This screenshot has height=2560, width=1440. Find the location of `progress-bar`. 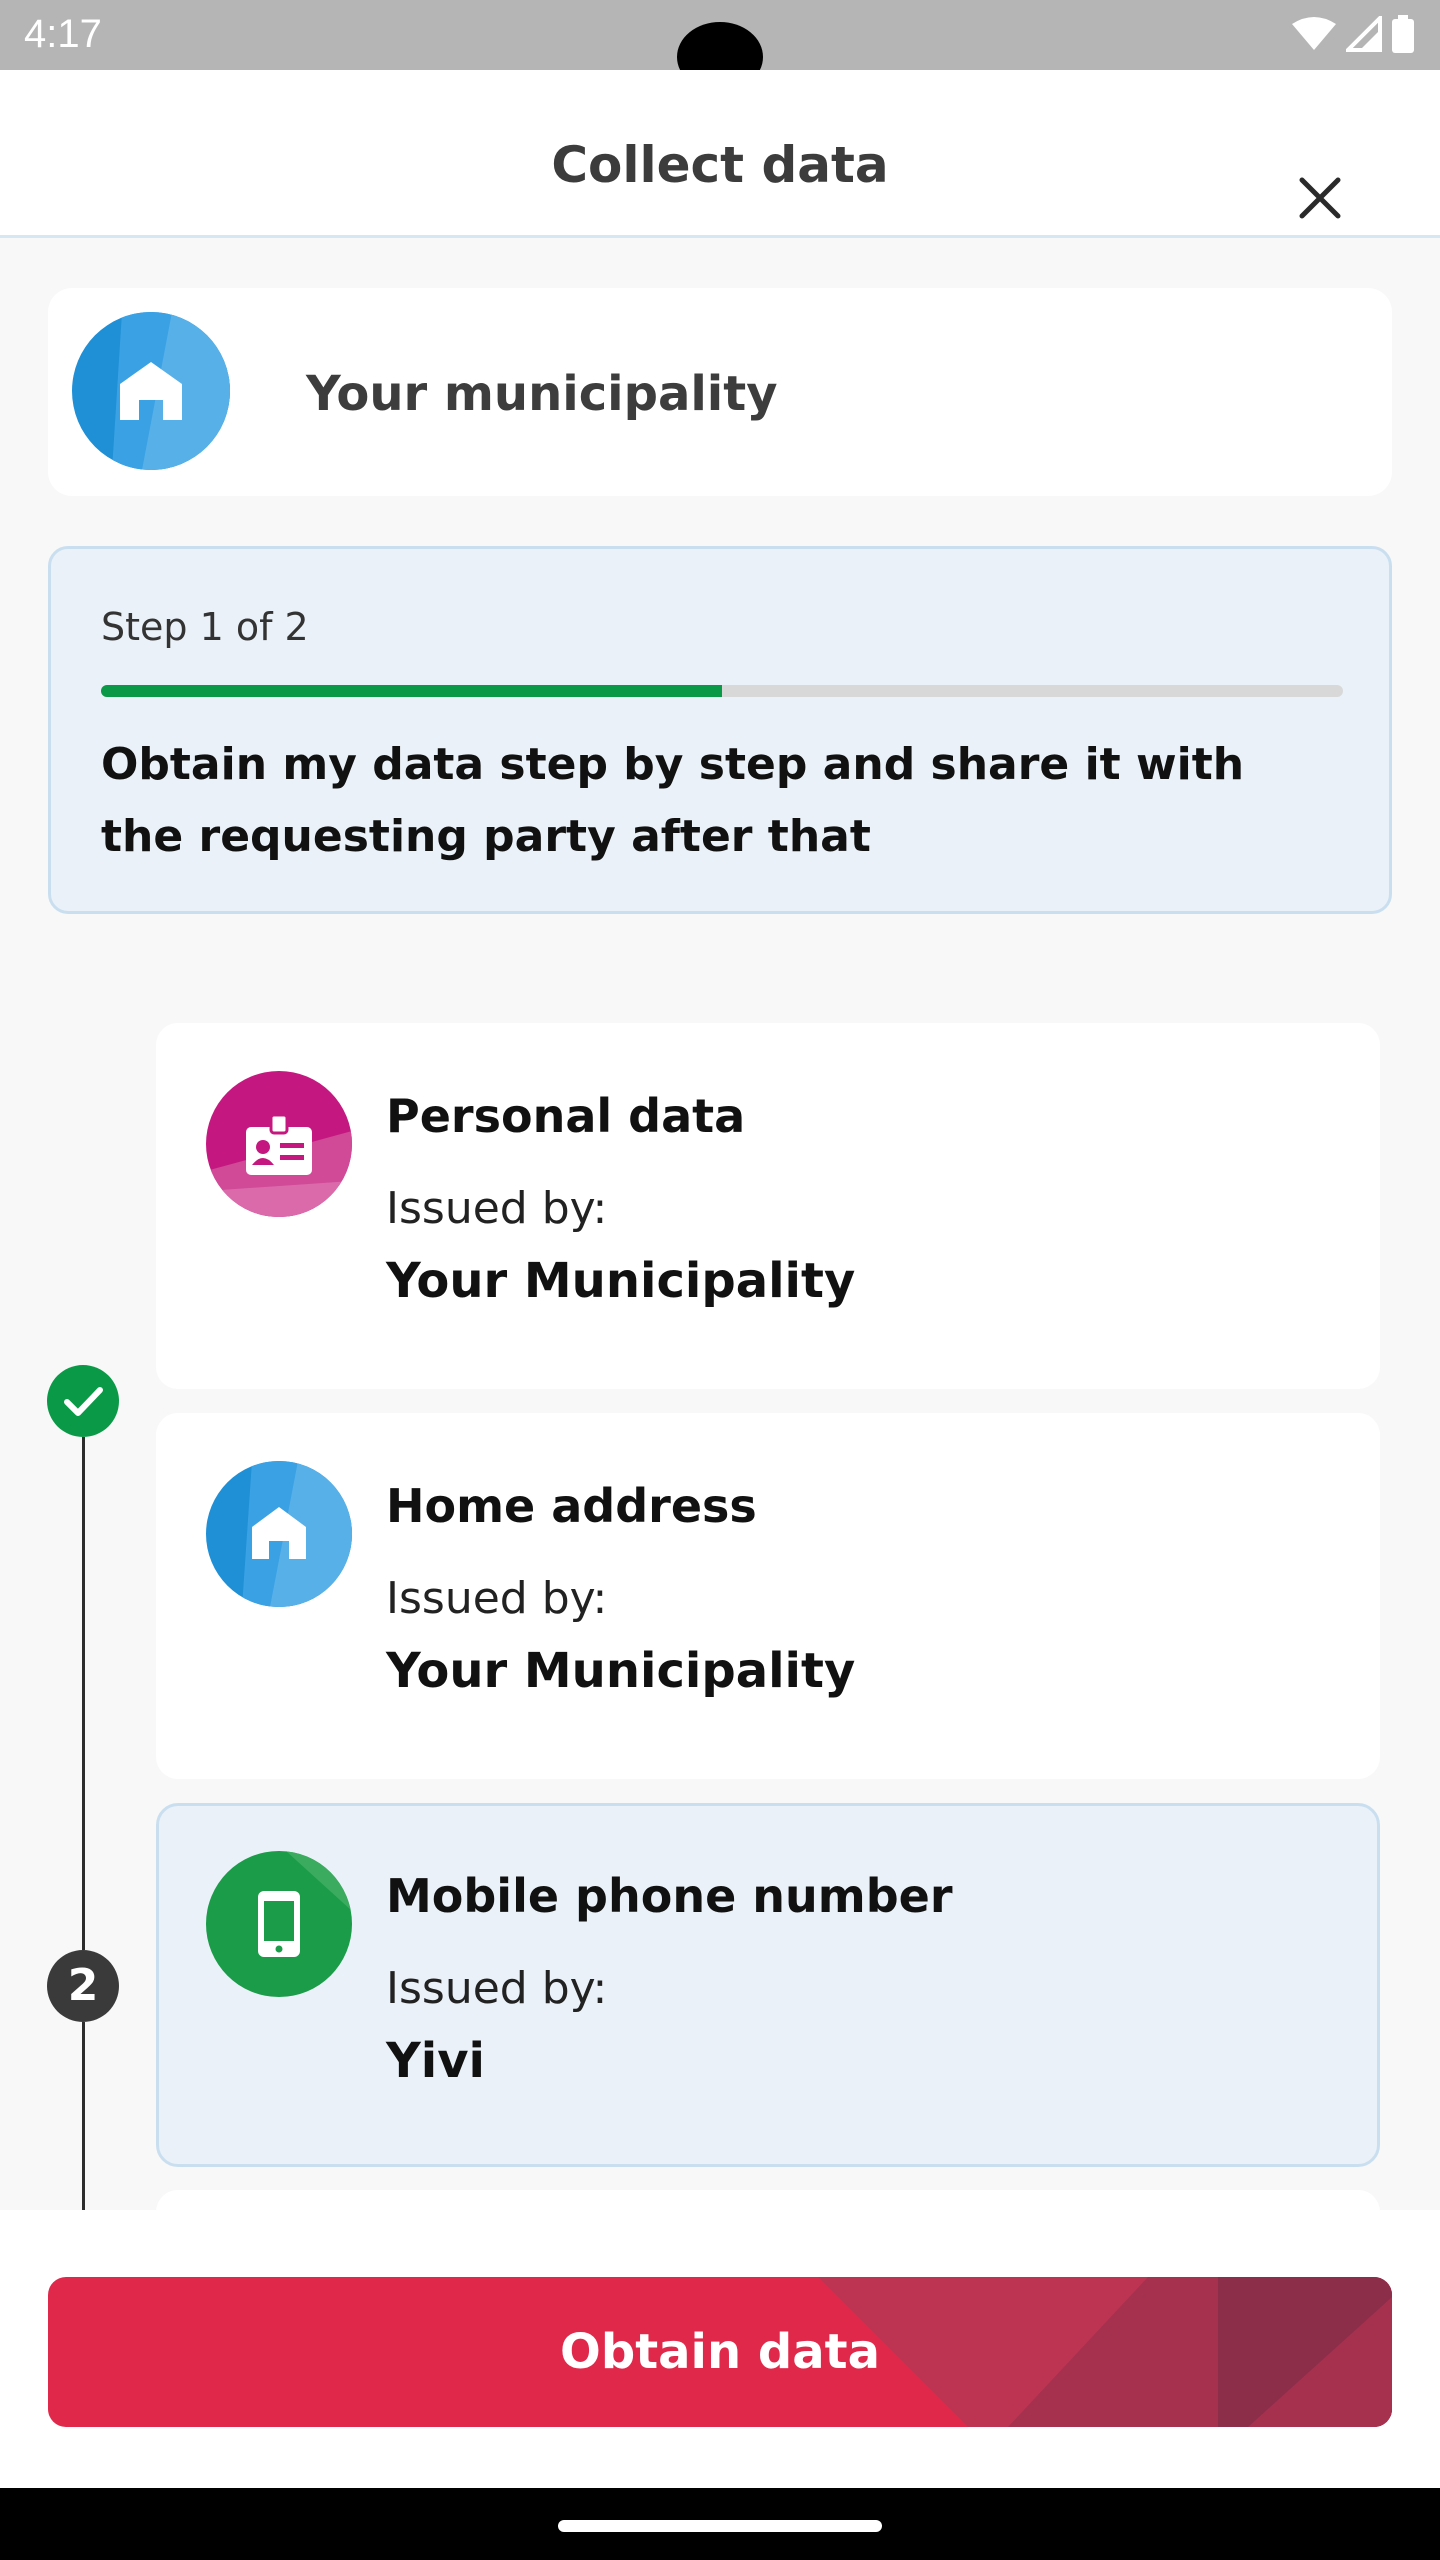

progress-bar is located at coordinates (722, 691).